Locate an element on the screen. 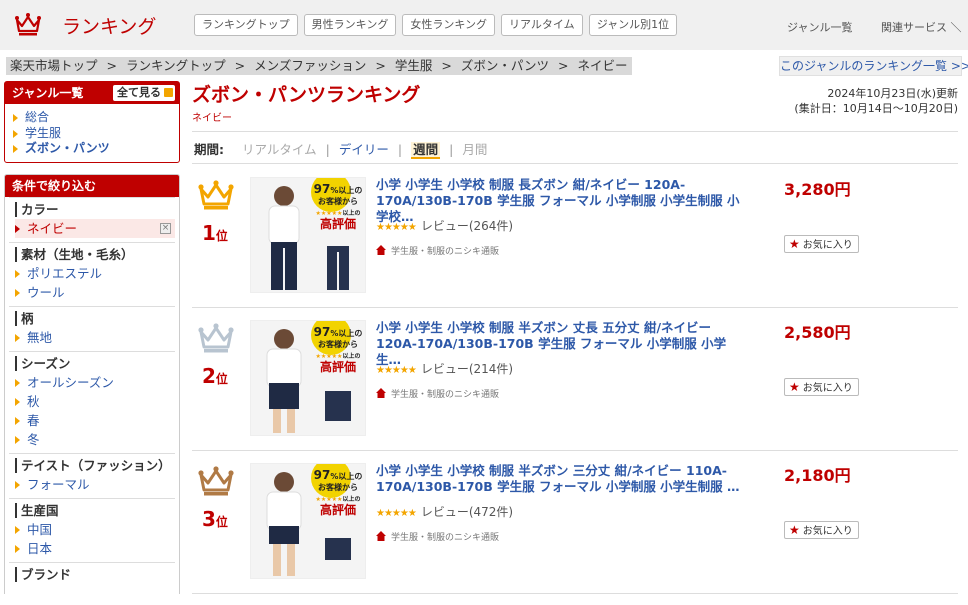 Image resolution: width=968 pixels, height=605 pixels. filter-item-label: 秋 is located at coordinates (33, 401).